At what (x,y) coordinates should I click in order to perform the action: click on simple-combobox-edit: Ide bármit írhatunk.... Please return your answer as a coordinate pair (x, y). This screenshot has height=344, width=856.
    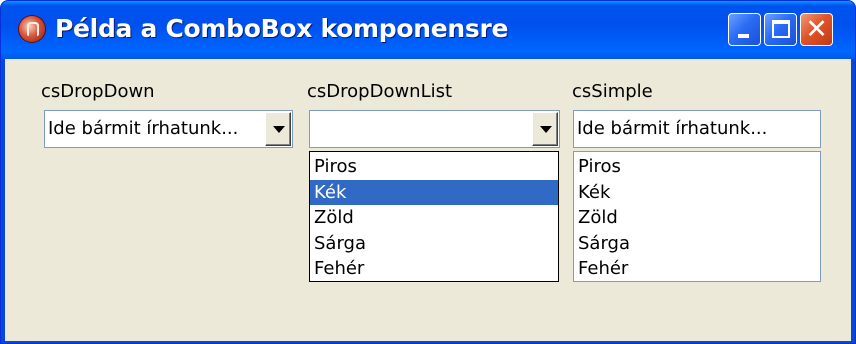
    Looking at the image, I should click on (697, 129).